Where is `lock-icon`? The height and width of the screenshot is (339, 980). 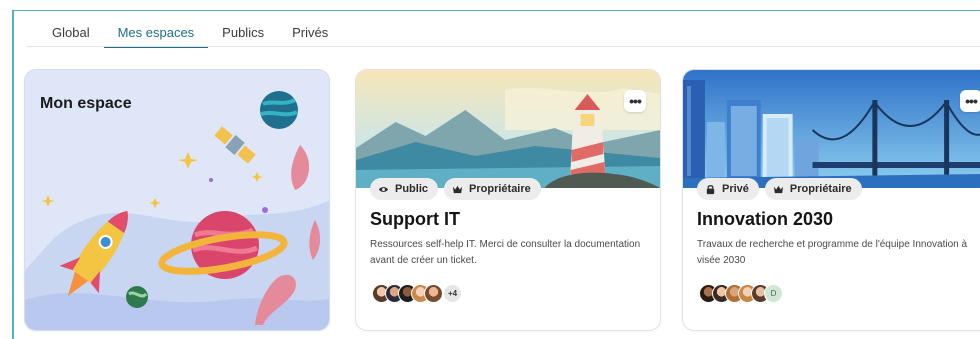
lock-icon is located at coordinates (710, 189).